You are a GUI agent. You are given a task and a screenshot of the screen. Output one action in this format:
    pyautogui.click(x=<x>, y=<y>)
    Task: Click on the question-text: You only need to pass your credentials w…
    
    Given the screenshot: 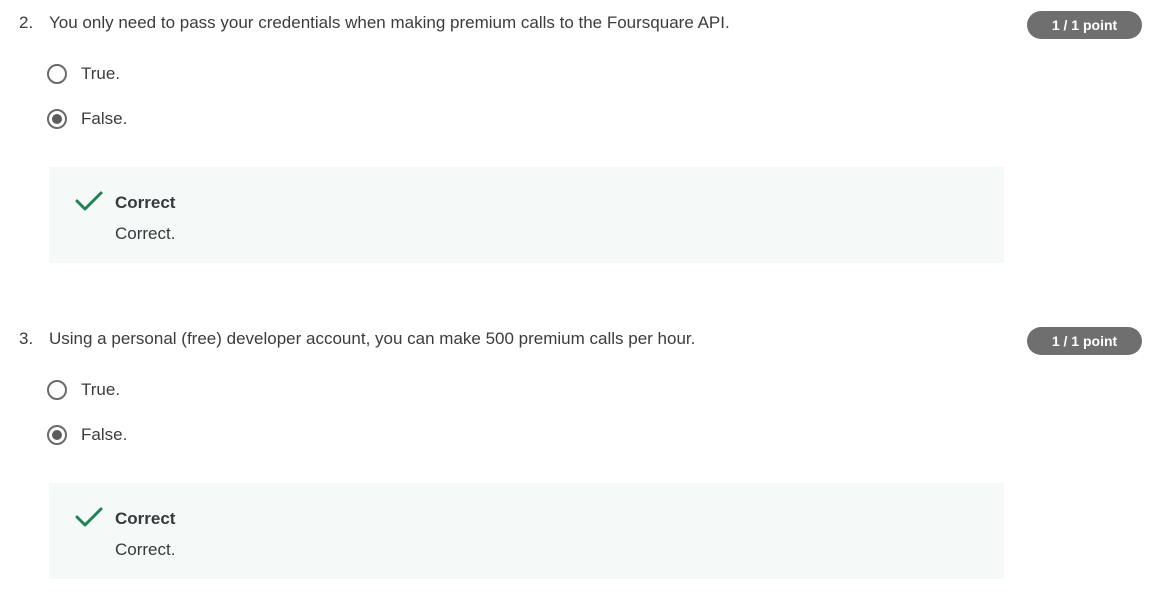 What is the action you would take?
    pyautogui.click(x=389, y=22)
    